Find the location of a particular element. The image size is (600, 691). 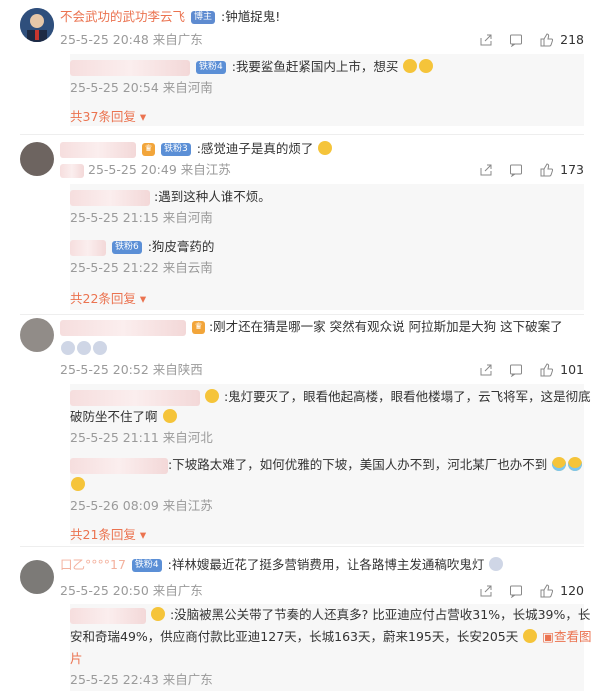

comment-actions: 173 is located at coordinates (524, 169).